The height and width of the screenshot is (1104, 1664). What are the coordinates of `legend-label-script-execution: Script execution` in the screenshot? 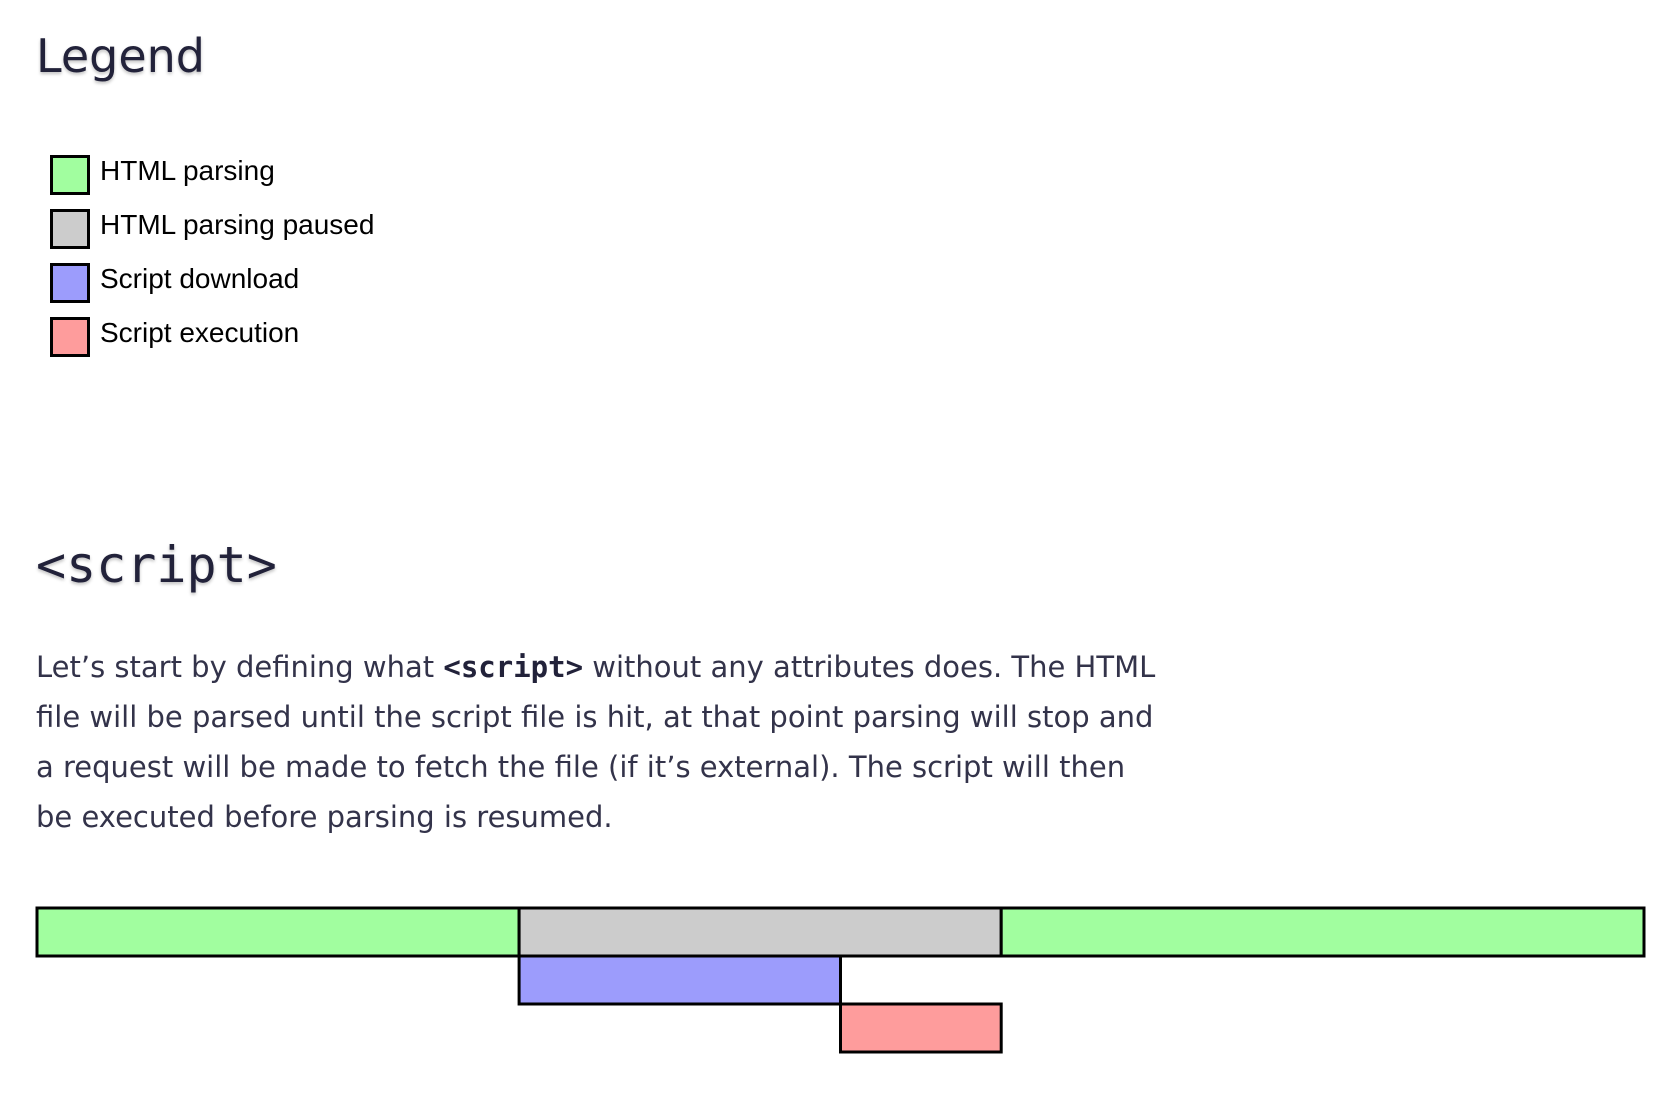 It's located at (200, 332).